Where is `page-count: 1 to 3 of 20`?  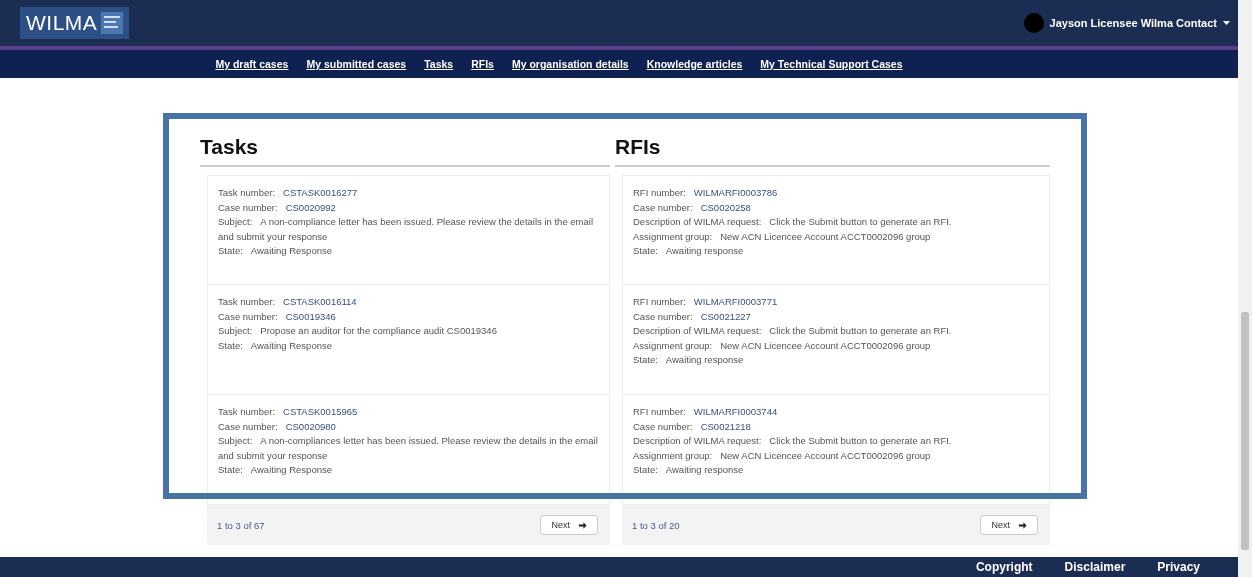
page-count: 1 to 3 of 20 is located at coordinates (656, 525).